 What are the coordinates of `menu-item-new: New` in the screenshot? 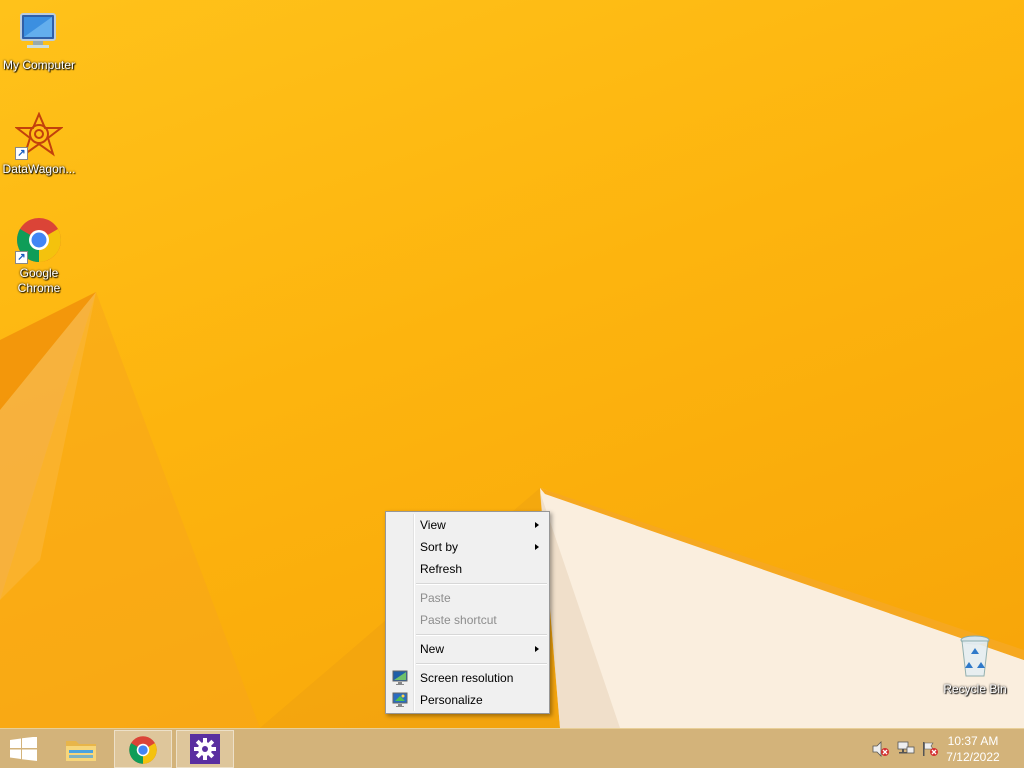 It's located at (467, 649).